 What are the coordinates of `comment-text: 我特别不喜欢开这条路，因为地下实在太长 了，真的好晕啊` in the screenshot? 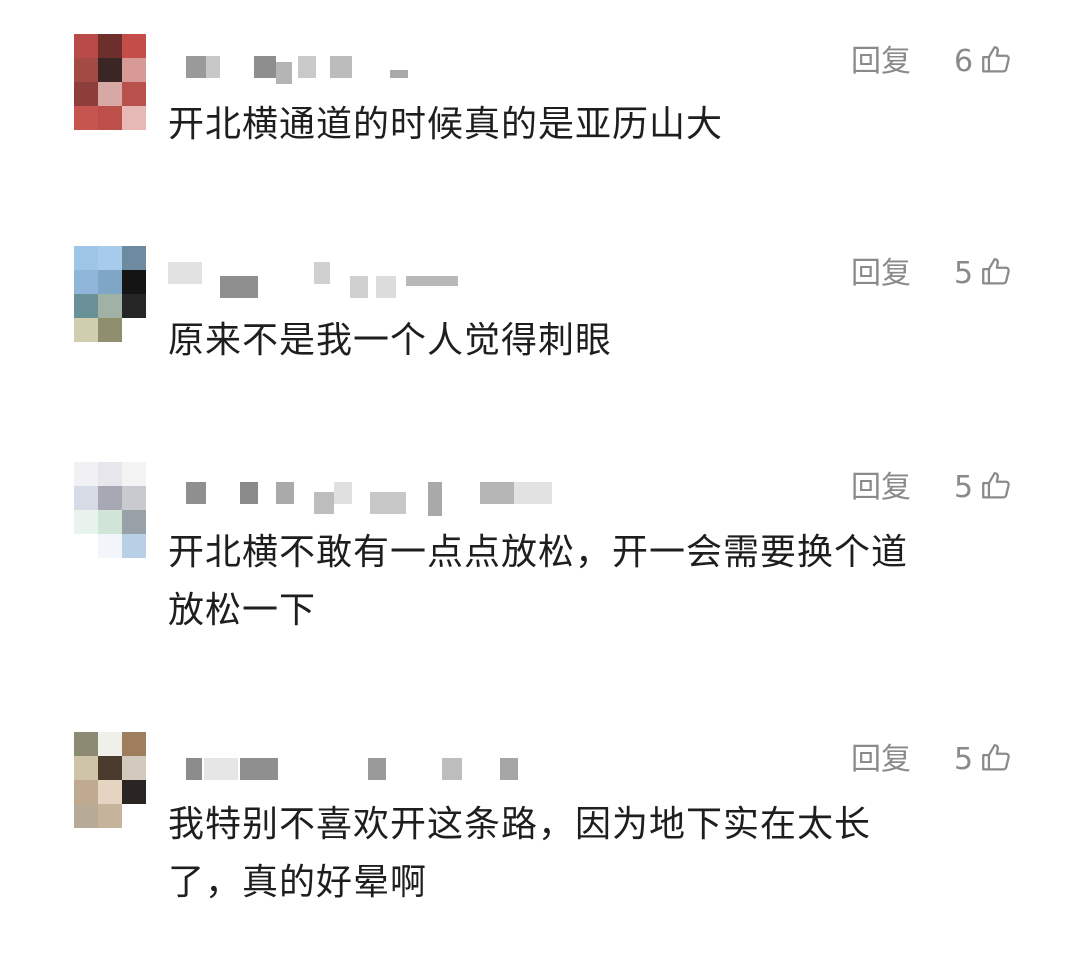 It's located at (520, 853).